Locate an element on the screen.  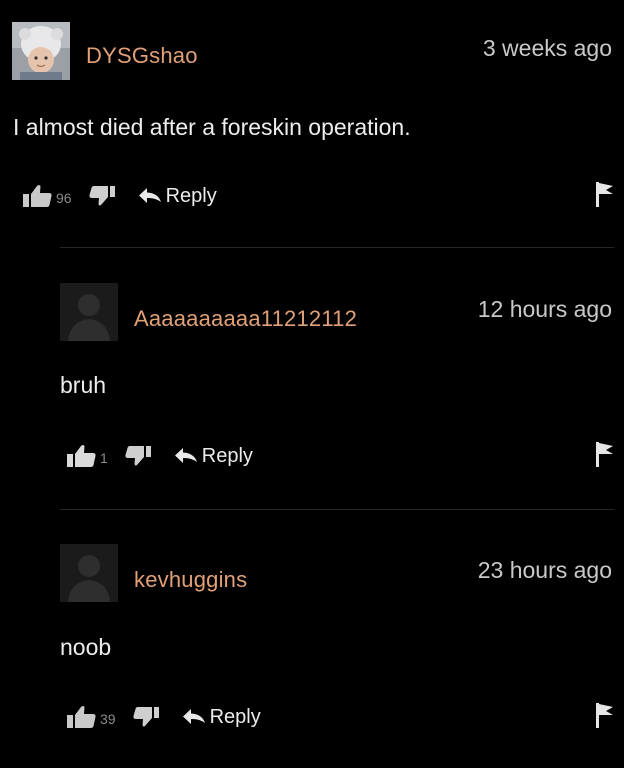
upvote-button: 39 is located at coordinates (91, 717).